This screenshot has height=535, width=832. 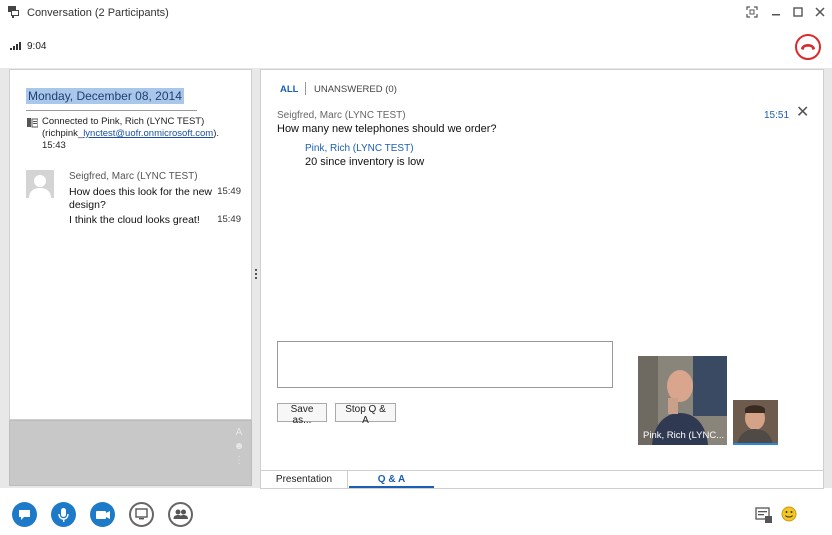 I want to click on video-button, so click(x=102, y=514).